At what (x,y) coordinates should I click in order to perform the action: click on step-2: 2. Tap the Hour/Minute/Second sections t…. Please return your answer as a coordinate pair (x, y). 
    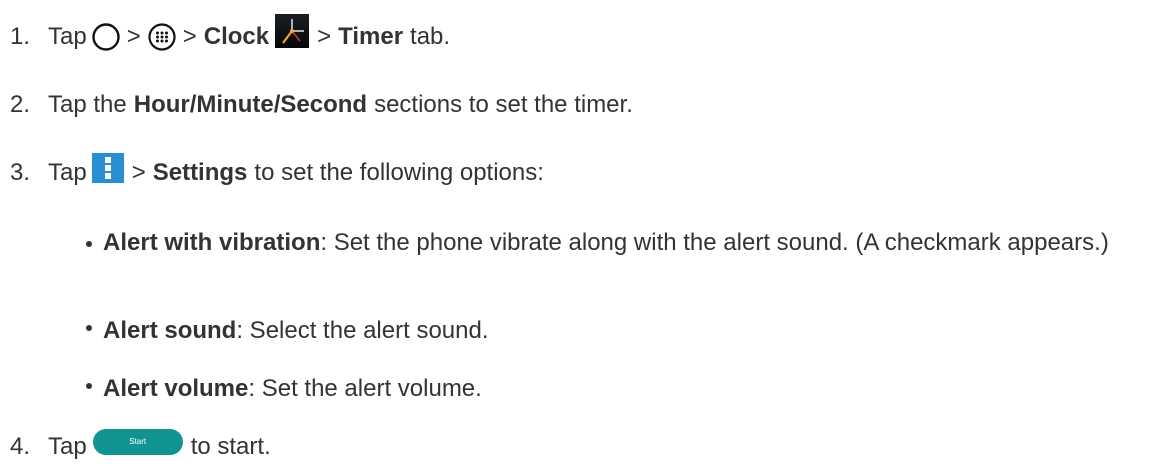
    Looking at the image, I should click on (321, 105).